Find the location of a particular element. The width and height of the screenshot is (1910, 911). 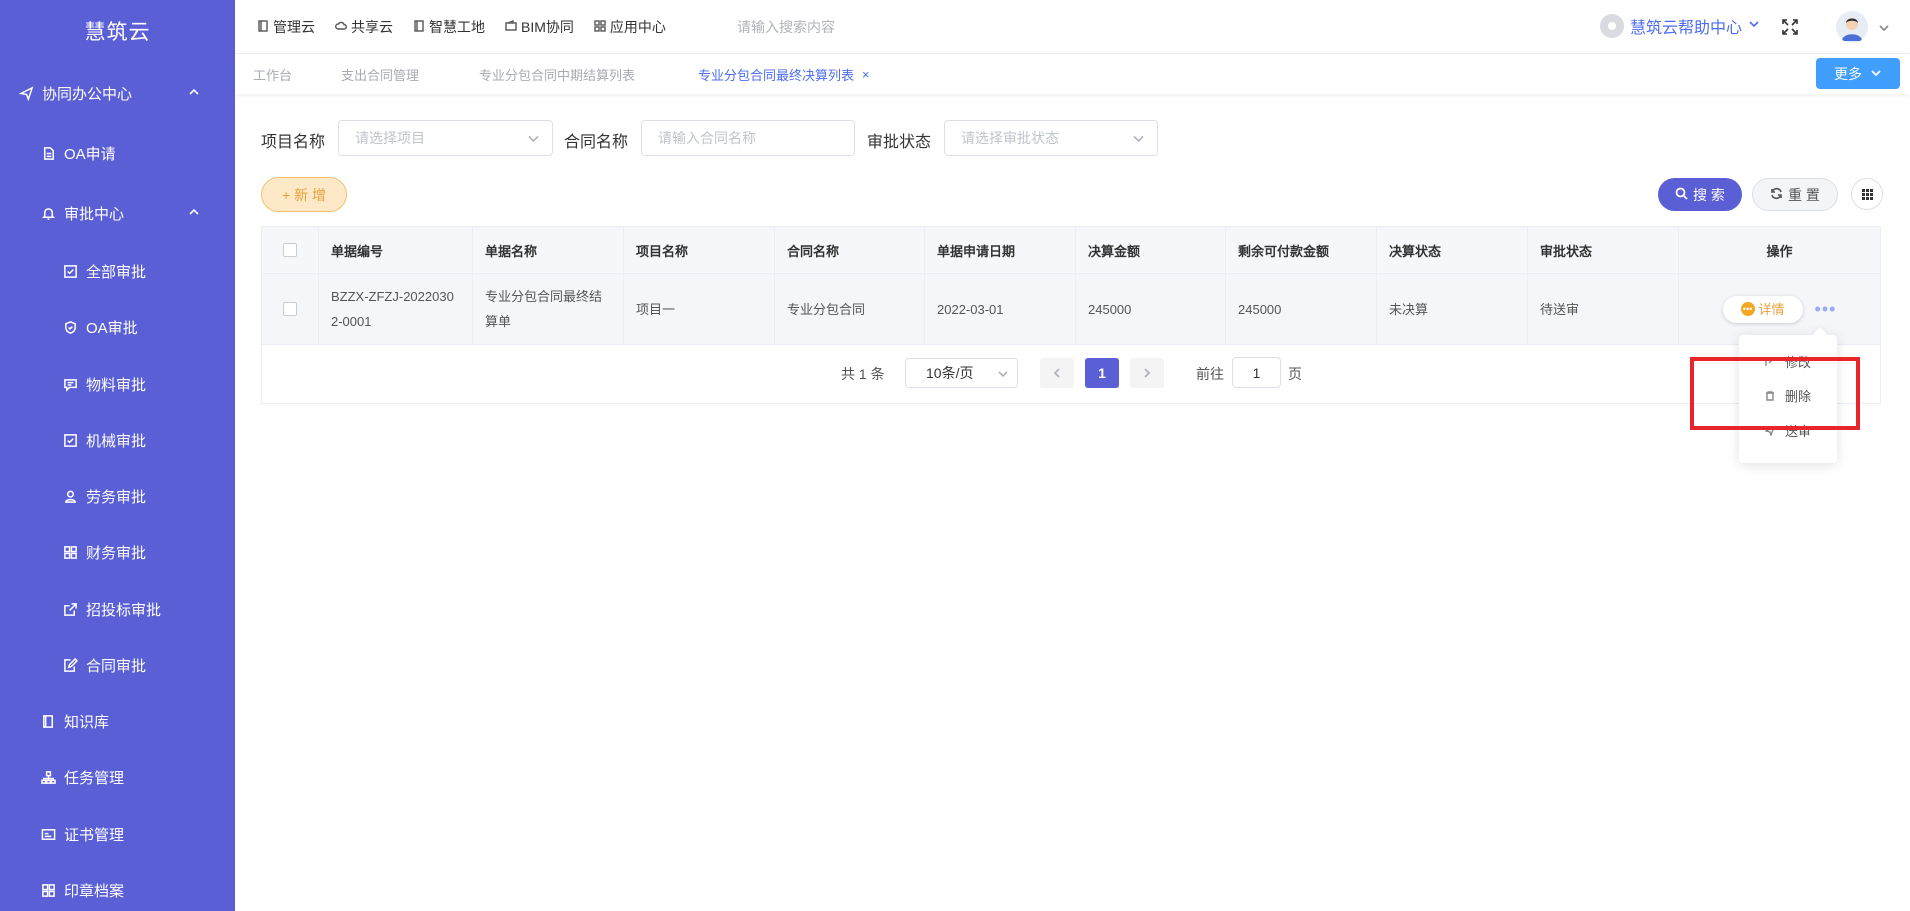

contract-name-input is located at coordinates (748, 138).